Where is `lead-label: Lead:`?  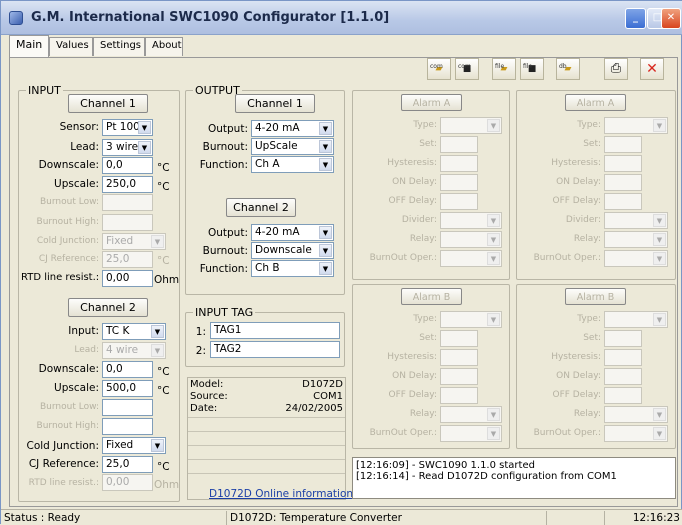
lead-label: Lead: is located at coordinates (84, 147).